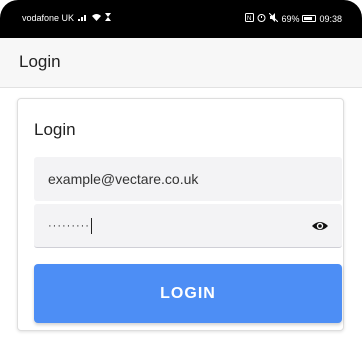 The height and width of the screenshot is (339, 362). I want to click on status-left: vodafone UK, so click(67, 18).